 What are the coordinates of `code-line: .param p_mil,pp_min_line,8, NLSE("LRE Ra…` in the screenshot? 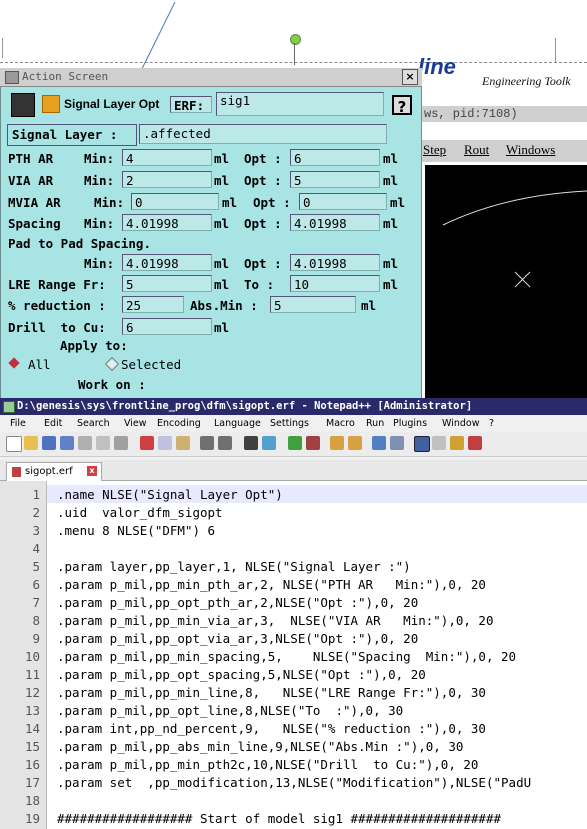 It's located at (271, 692).